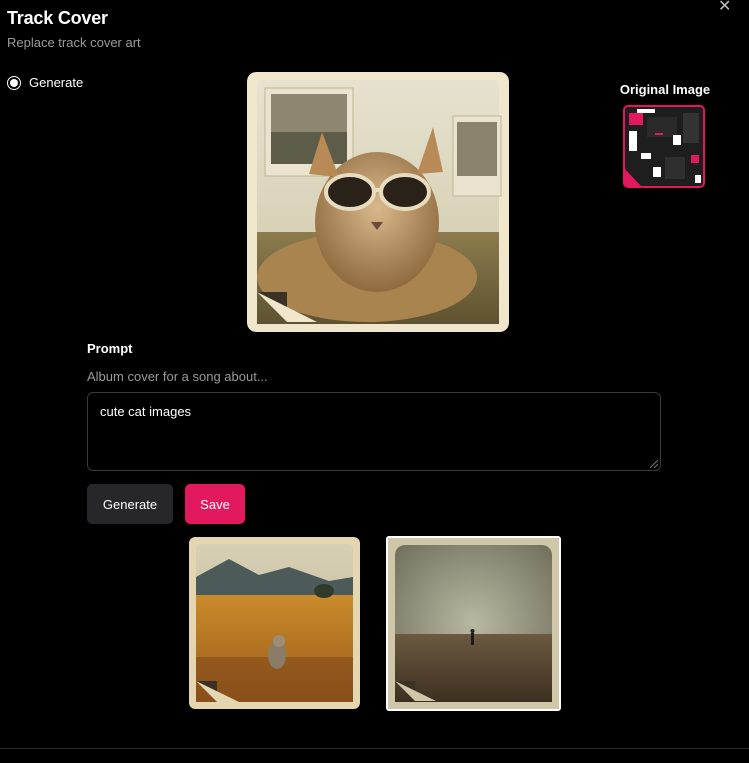 This screenshot has width=749, height=763. Describe the element at coordinates (654, 464) in the screenshot. I see `resize-handle-icon` at that location.